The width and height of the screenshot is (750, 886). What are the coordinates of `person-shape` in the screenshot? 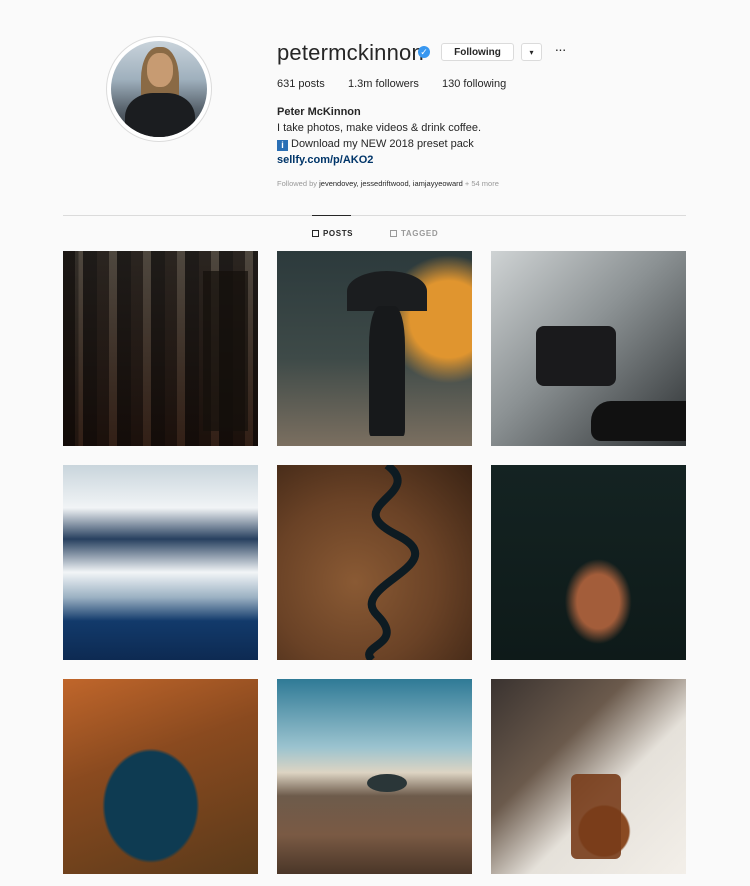 It's located at (387, 371).